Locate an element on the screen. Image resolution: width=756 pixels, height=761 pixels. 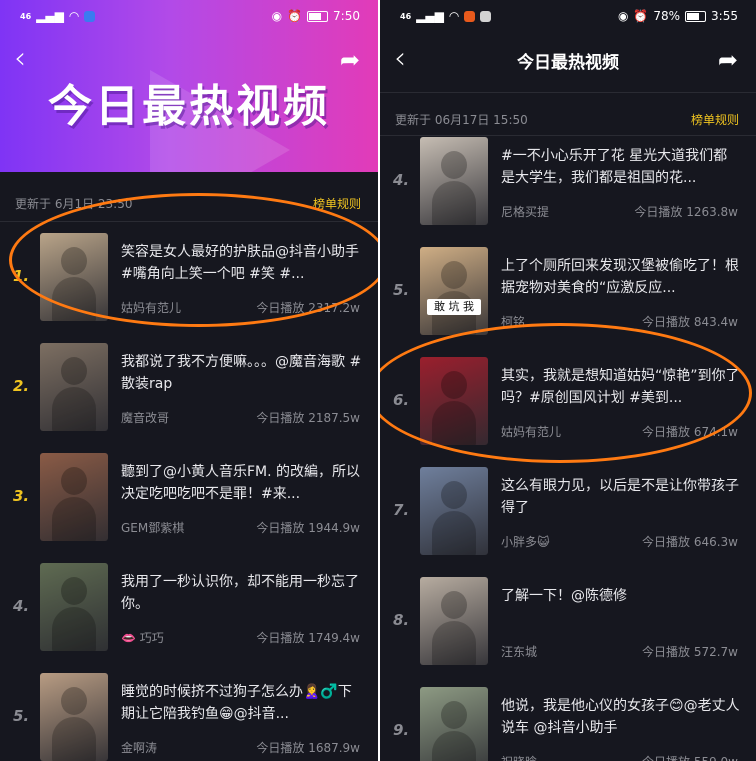
play-count: 今日播放 646.3w is located at coordinates (690, 542).